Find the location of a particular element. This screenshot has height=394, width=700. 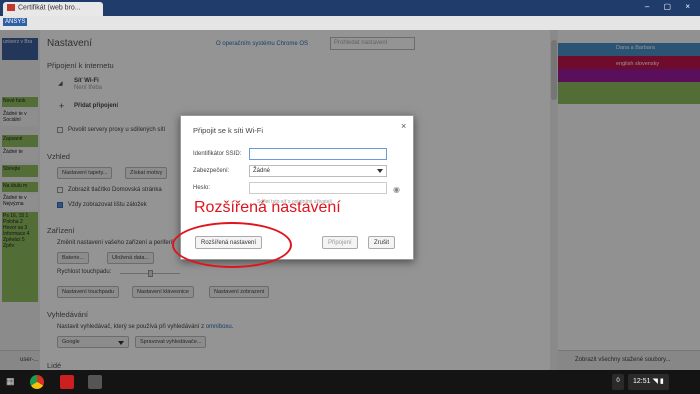

bookmark-ansys: ANSYS is located at coordinates (15, 22).